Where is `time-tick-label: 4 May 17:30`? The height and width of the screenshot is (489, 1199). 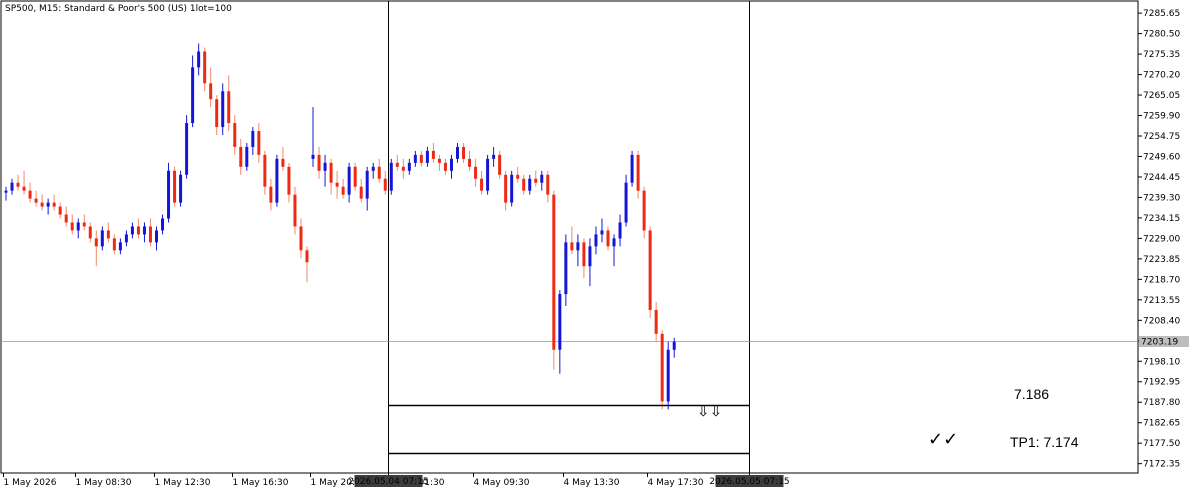 time-tick-label: 4 May 17:30 is located at coordinates (676, 483).